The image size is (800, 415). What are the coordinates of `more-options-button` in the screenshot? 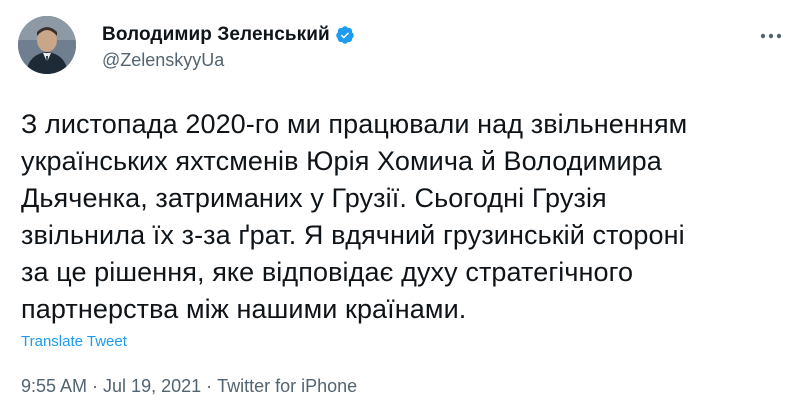 It's located at (771, 36).